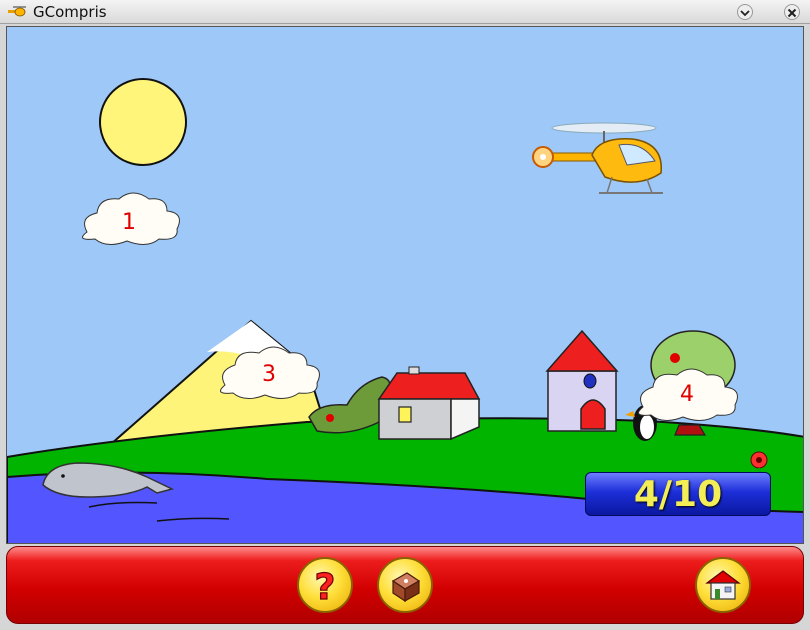 Image resolution: width=810 pixels, height=630 pixels. Describe the element at coordinates (17, 11) in the screenshot. I see `helicopter-icon` at that location.